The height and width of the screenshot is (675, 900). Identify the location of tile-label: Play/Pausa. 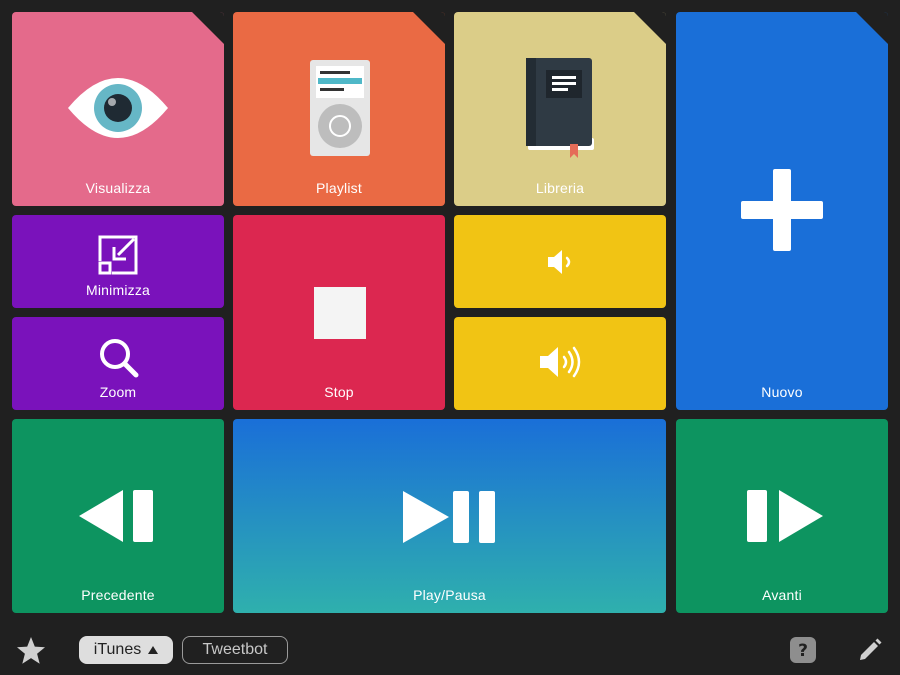
(449, 595).